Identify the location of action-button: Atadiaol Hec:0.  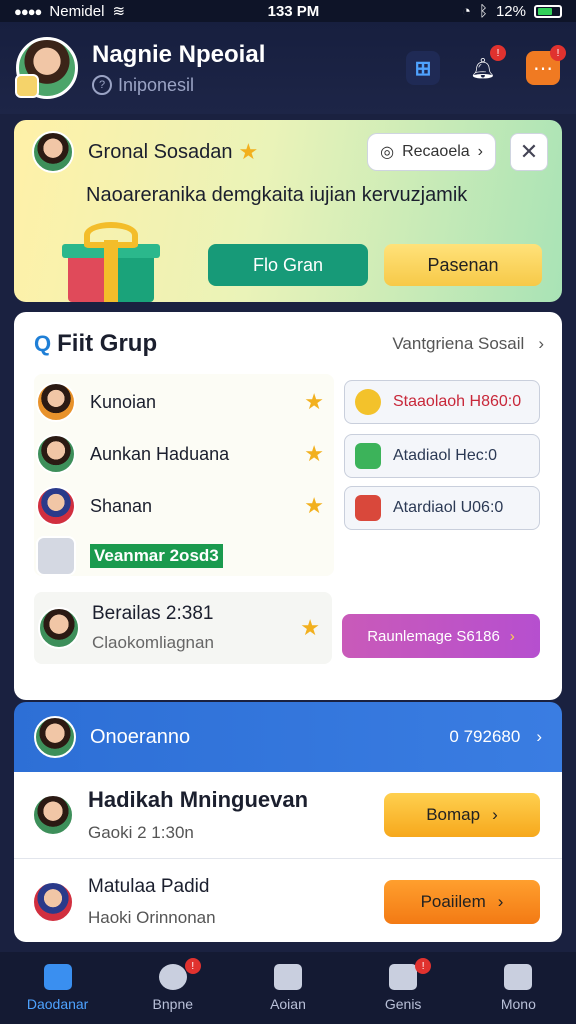
(442, 456).